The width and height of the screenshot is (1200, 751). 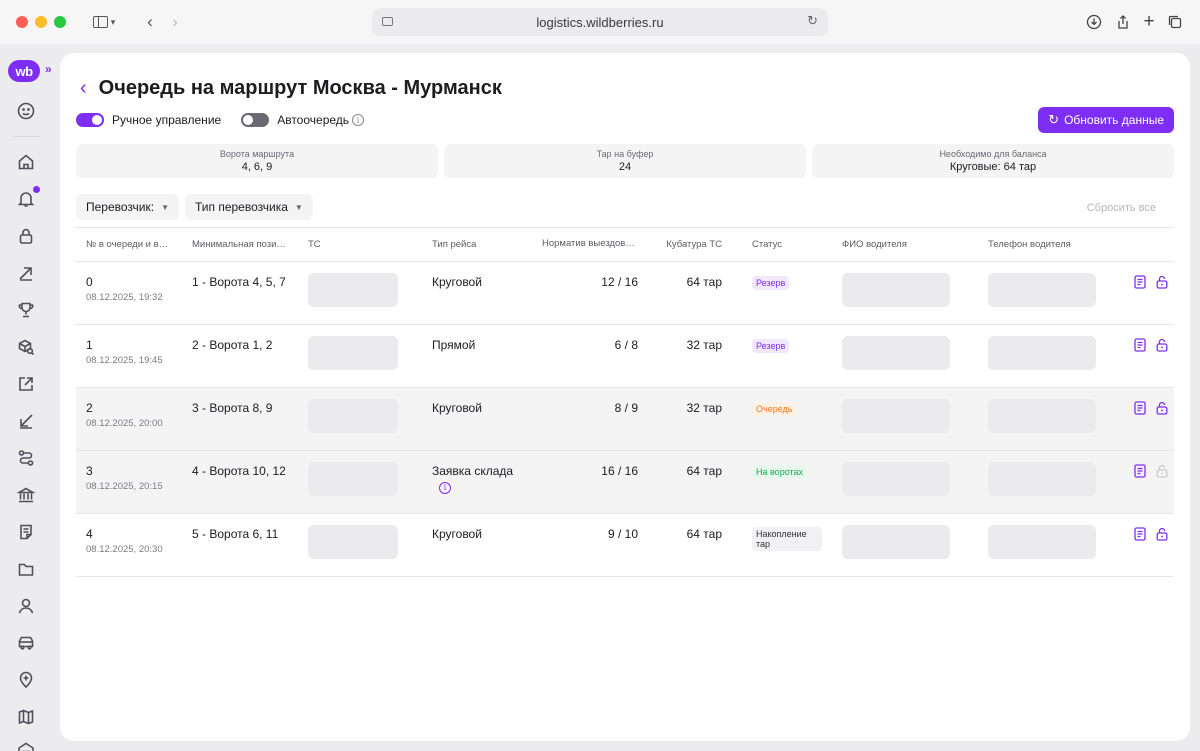 I want to click on browser-forward-button: ›, so click(x=175, y=22).